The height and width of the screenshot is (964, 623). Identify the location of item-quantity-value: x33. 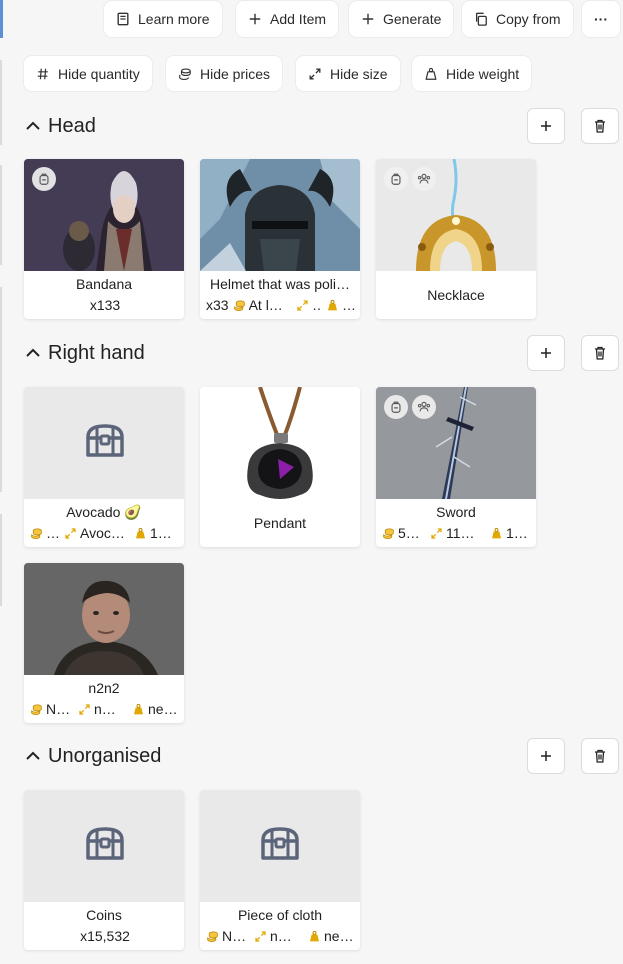
(217, 305).